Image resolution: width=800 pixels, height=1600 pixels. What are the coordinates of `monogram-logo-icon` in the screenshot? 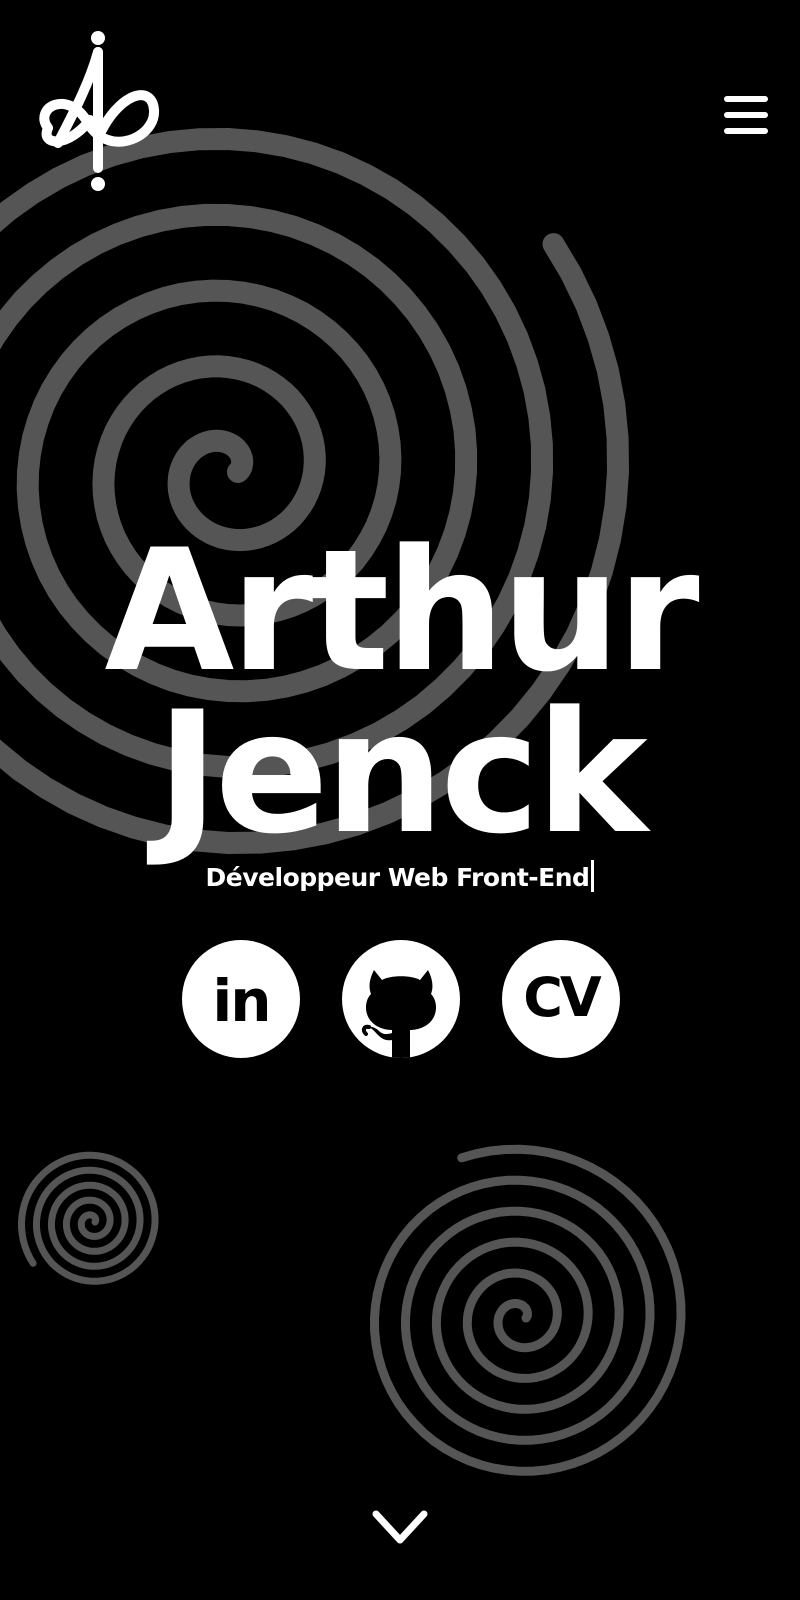 It's located at (99, 111).